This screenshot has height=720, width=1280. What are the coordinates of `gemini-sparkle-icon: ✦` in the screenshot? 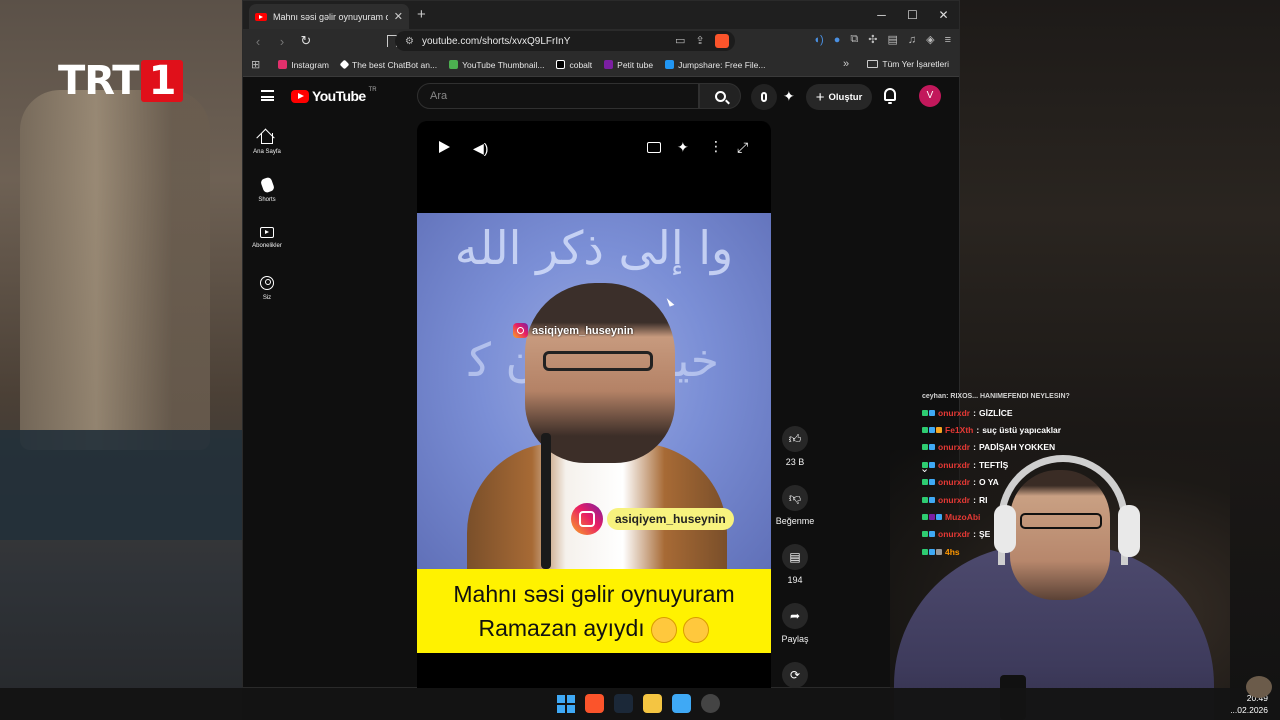 It's located at (789, 96).